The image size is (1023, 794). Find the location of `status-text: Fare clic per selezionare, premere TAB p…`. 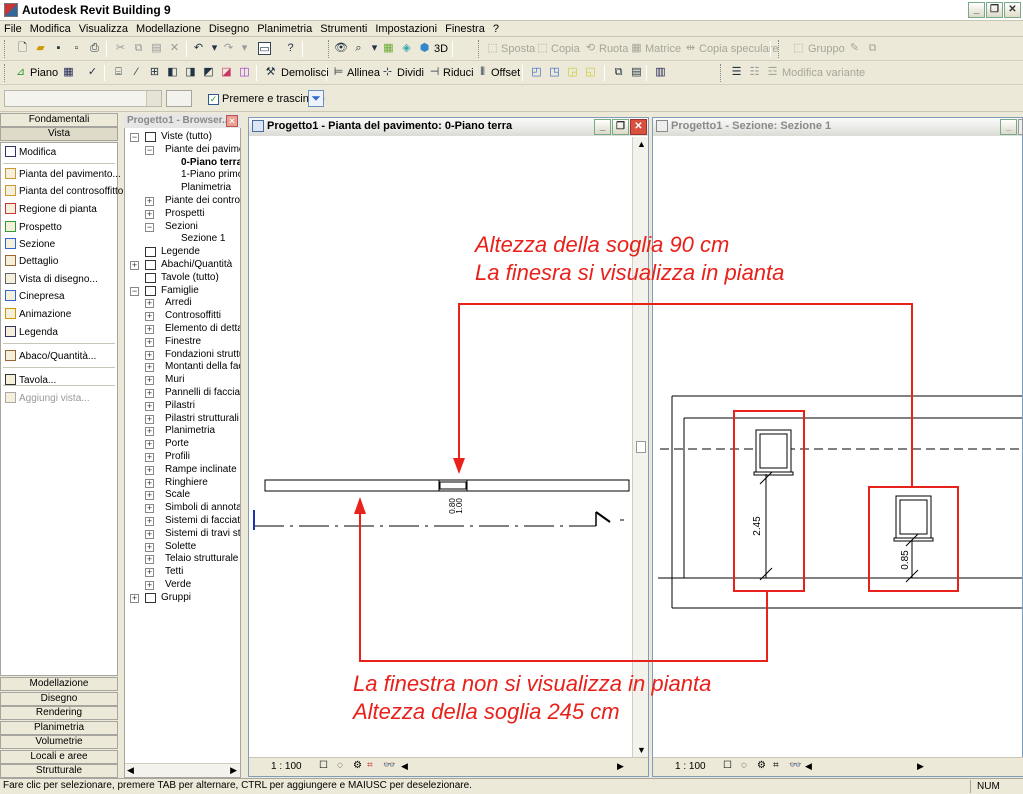

status-text: Fare clic per selezionare, premere TAB p… is located at coordinates (237, 785).